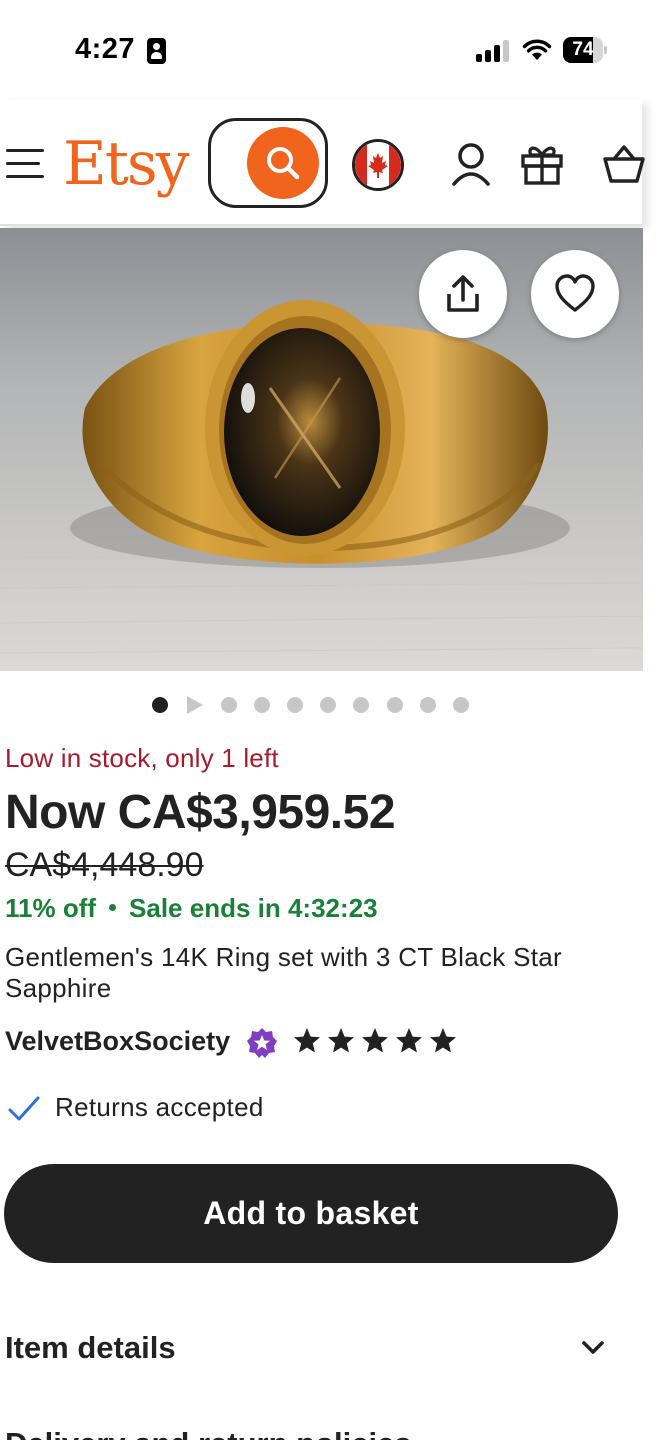 The height and width of the screenshot is (1440, 664). I want to click on chevron-down-icon, so click(593, 1347).